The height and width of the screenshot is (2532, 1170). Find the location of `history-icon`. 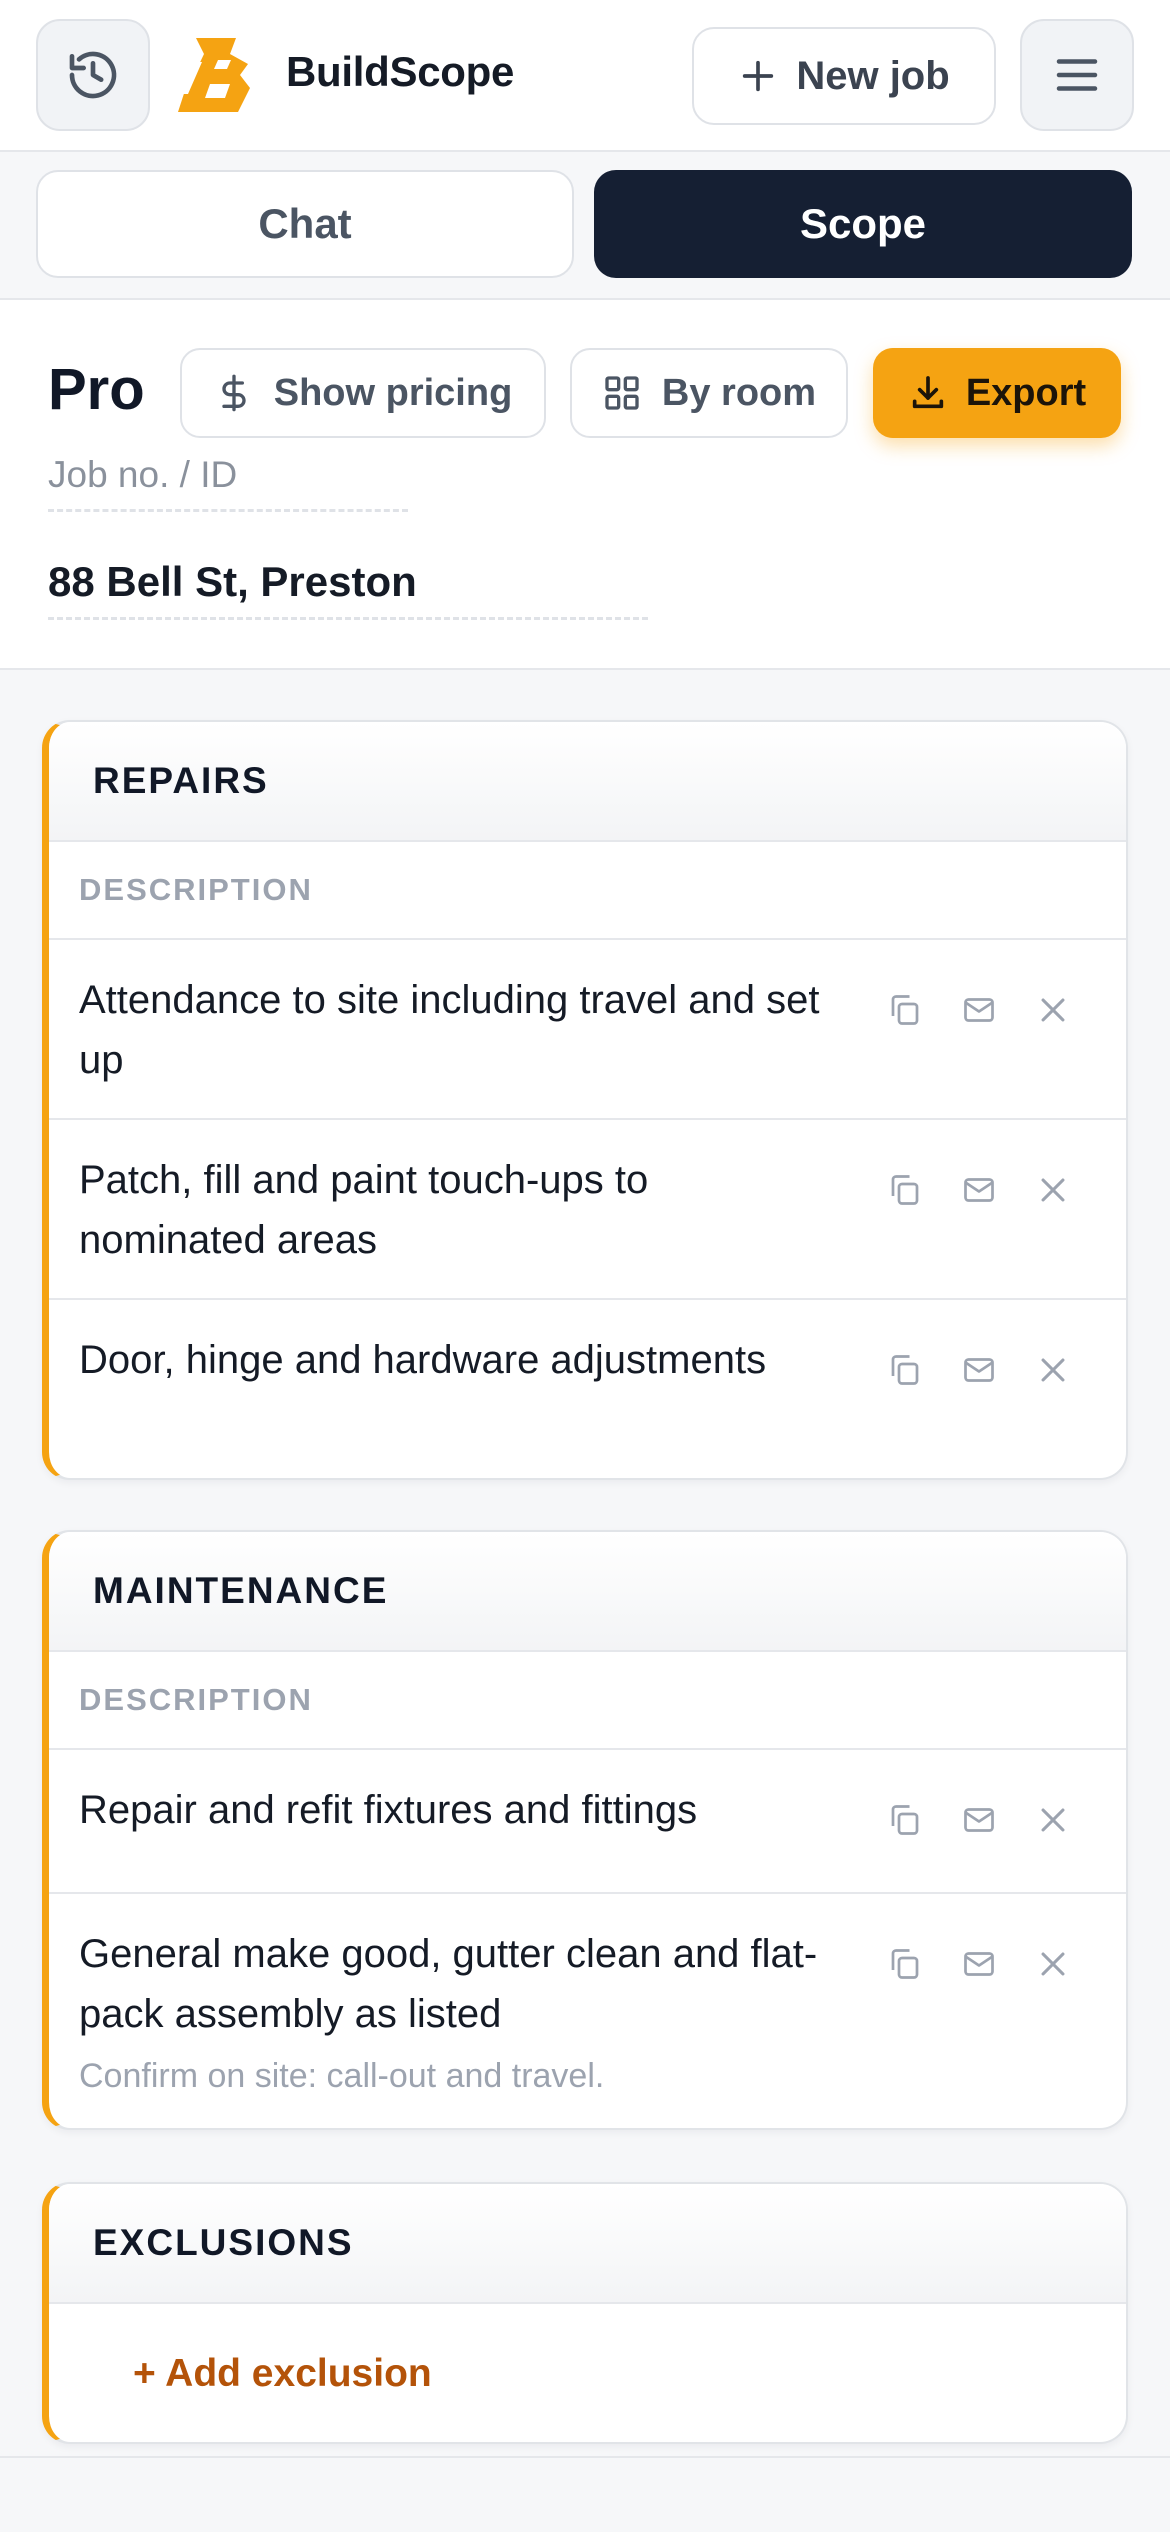

history-icon is located at coordinates (93, 75).